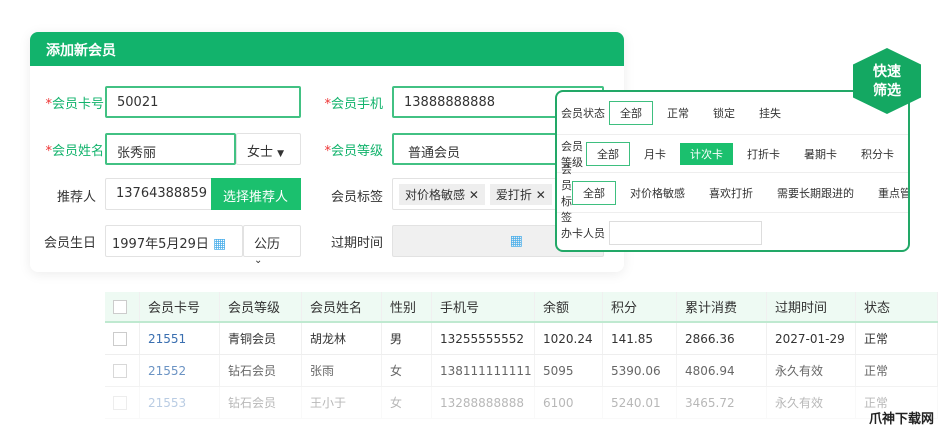 The image size is (938, 431). I want to click on cell: 过期时间, so click(811, 306).